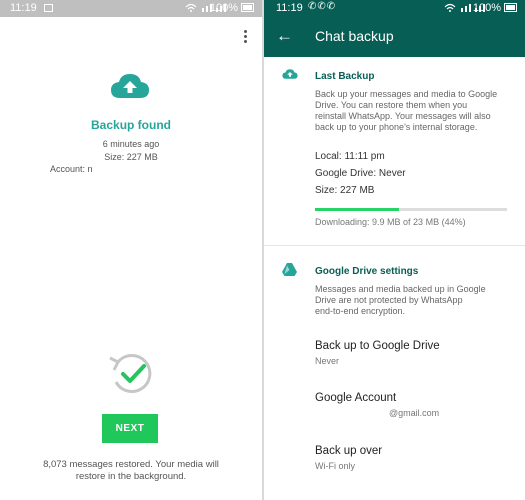 Image resolution: width=525 pixels, height=500 pixels. What do you see at coordinates (411, 209) in the screenshot?
I see `download-progress-bar` at bounding box center [411, 209].